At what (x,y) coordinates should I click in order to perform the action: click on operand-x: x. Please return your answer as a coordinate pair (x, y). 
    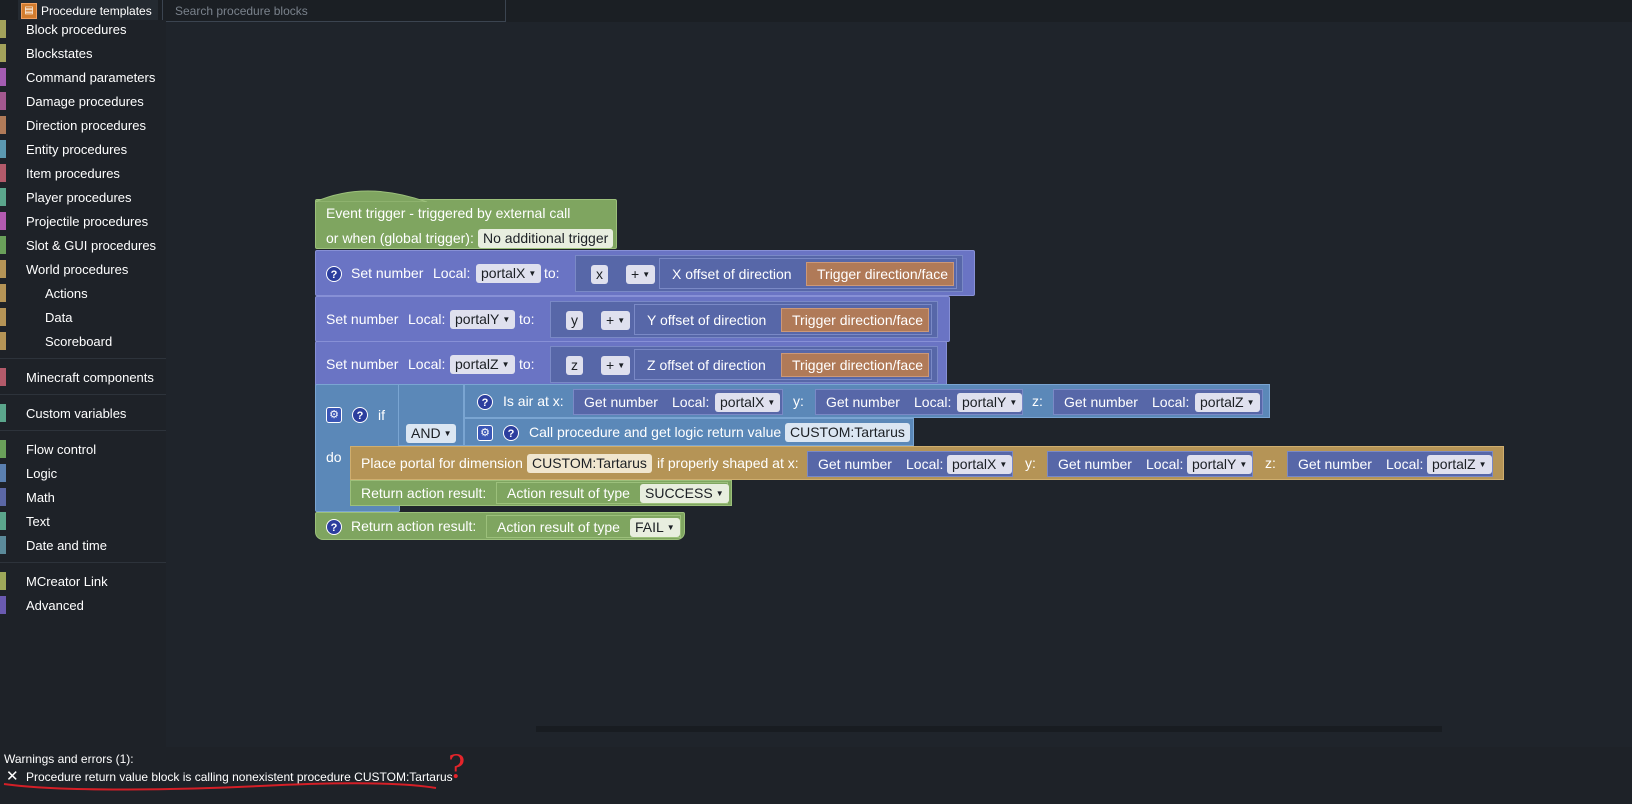
    Looking at the image, I should click on (599, 274).